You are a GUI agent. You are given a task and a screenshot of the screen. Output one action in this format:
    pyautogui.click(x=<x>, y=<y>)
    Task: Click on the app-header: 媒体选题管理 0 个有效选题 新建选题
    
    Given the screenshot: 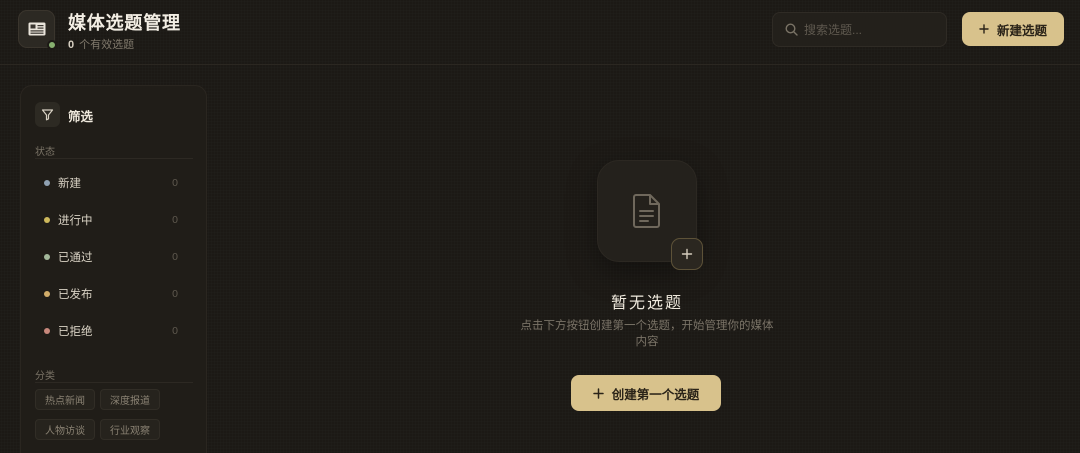 What is the action you would take?
    pyautogui.click(x=540, y=32)
    